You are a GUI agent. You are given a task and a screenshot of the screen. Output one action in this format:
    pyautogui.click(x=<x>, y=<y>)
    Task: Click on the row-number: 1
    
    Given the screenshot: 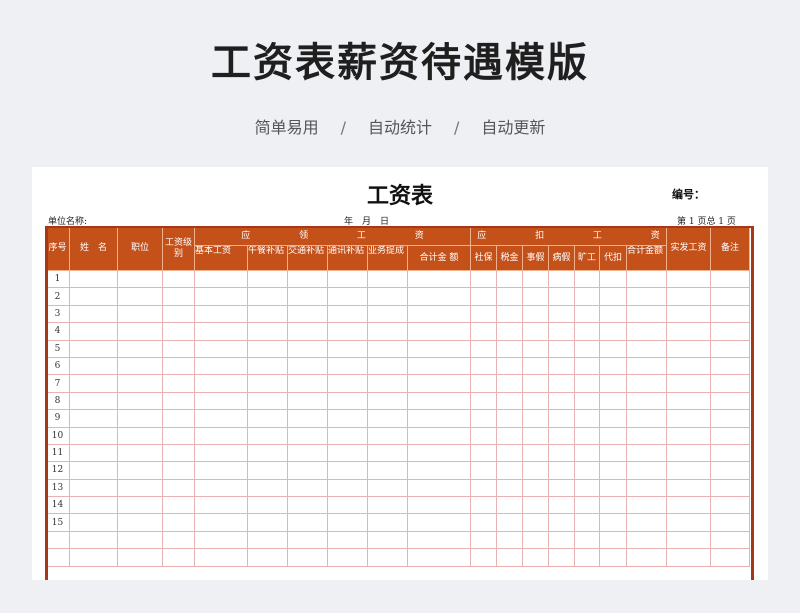 What is the action you would take?
    pyautogui.click(x=57, y=279)
    